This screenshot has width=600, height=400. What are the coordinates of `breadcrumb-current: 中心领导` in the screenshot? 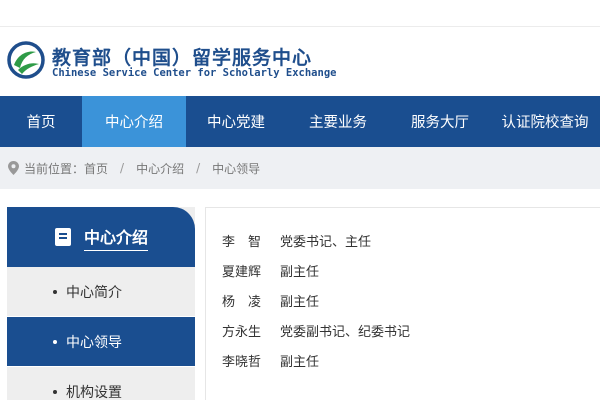 It's located at (236, 168).